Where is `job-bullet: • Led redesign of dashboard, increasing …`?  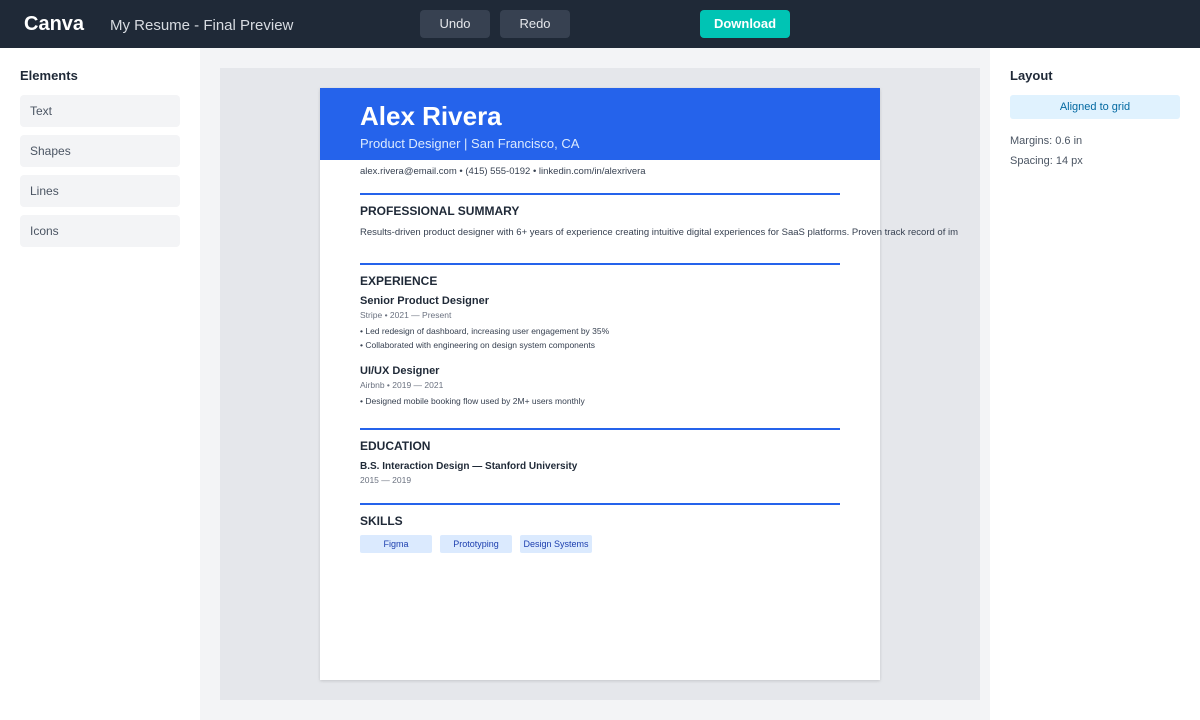 job-bullet: • Led redesign of dashboard, increasing … is located at coordinates (484, 331).